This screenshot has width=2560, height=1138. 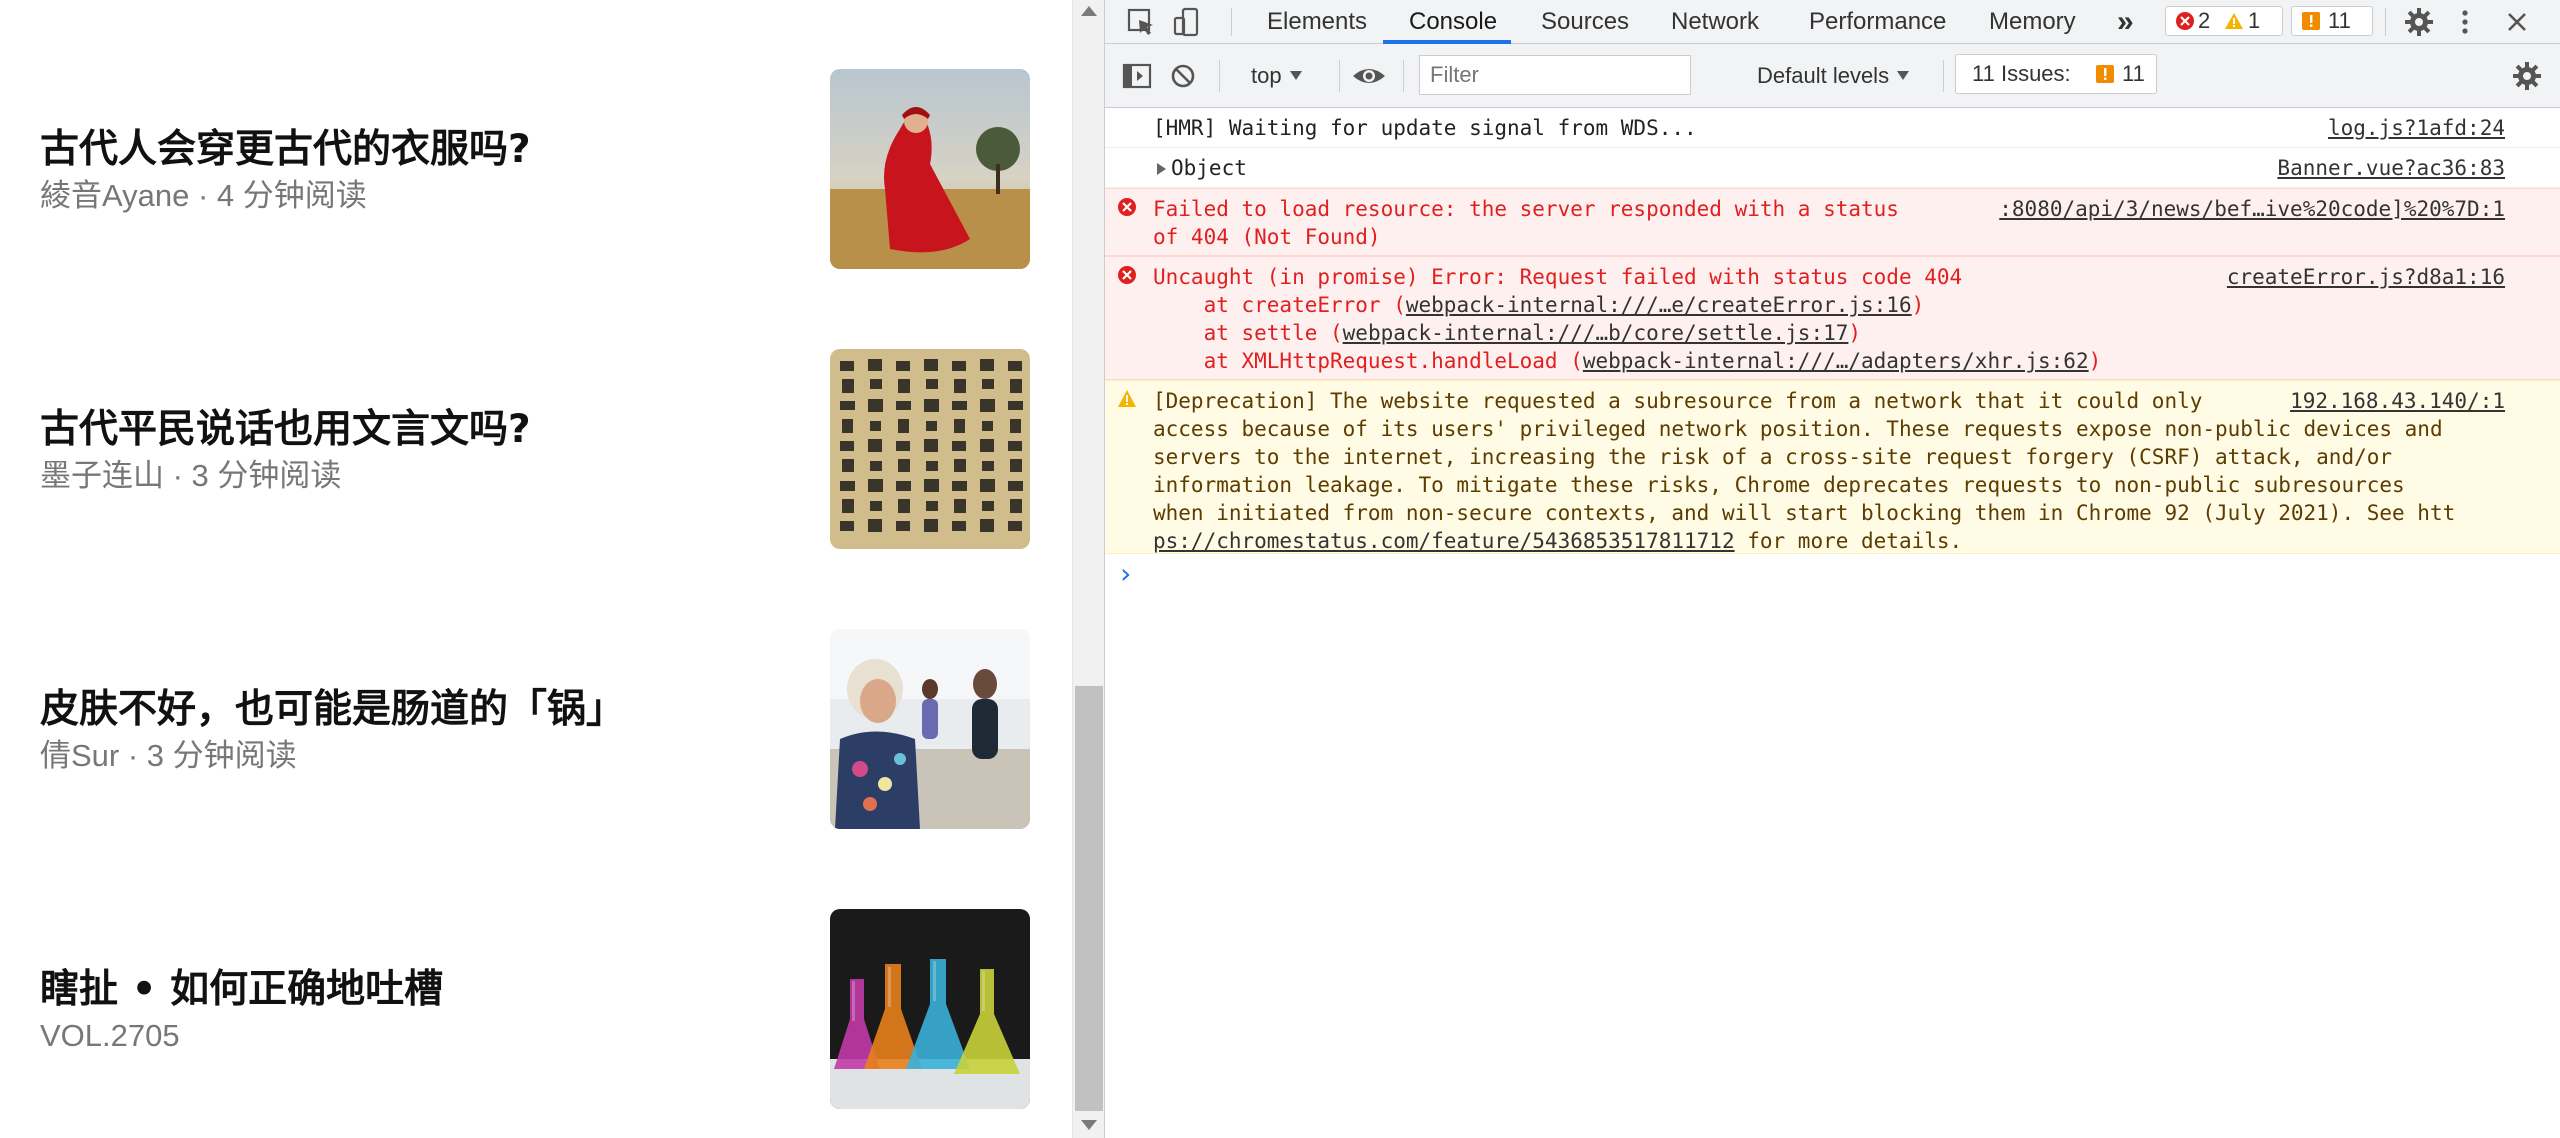 I want to click on ancient-chinese-script-photo, so click(x=930, y=449).